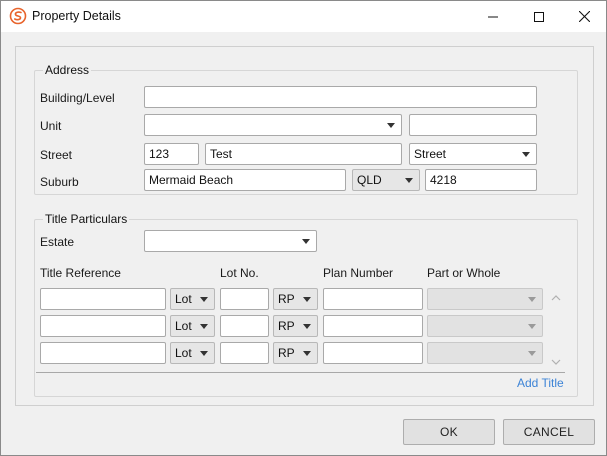  What do you see at coordinates (86, 219) in the screenshot?
I see `title-particulars-group-title: Title Particulars` at bounding box center [86, 219].